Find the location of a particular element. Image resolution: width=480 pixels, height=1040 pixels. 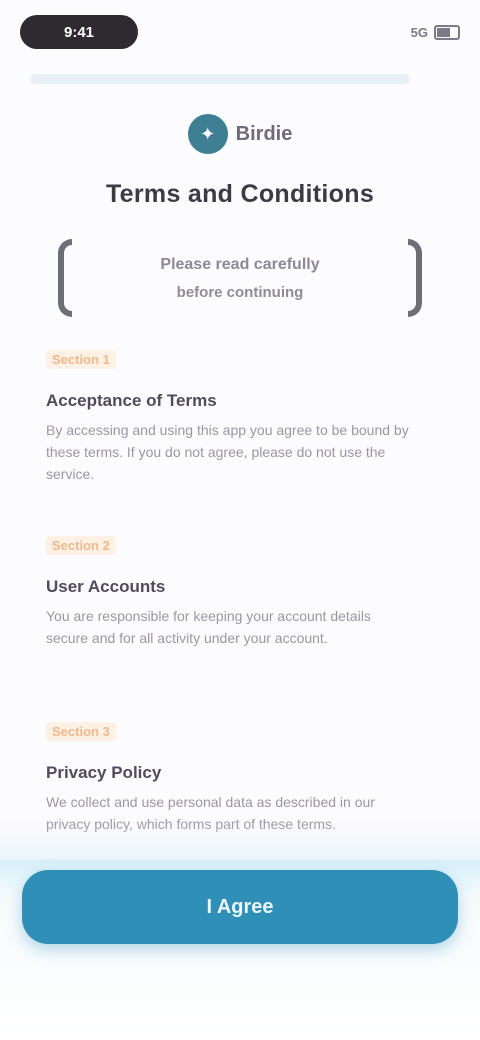

banner-text: Please read carefully before continuing is located at coordinates (240, 278).